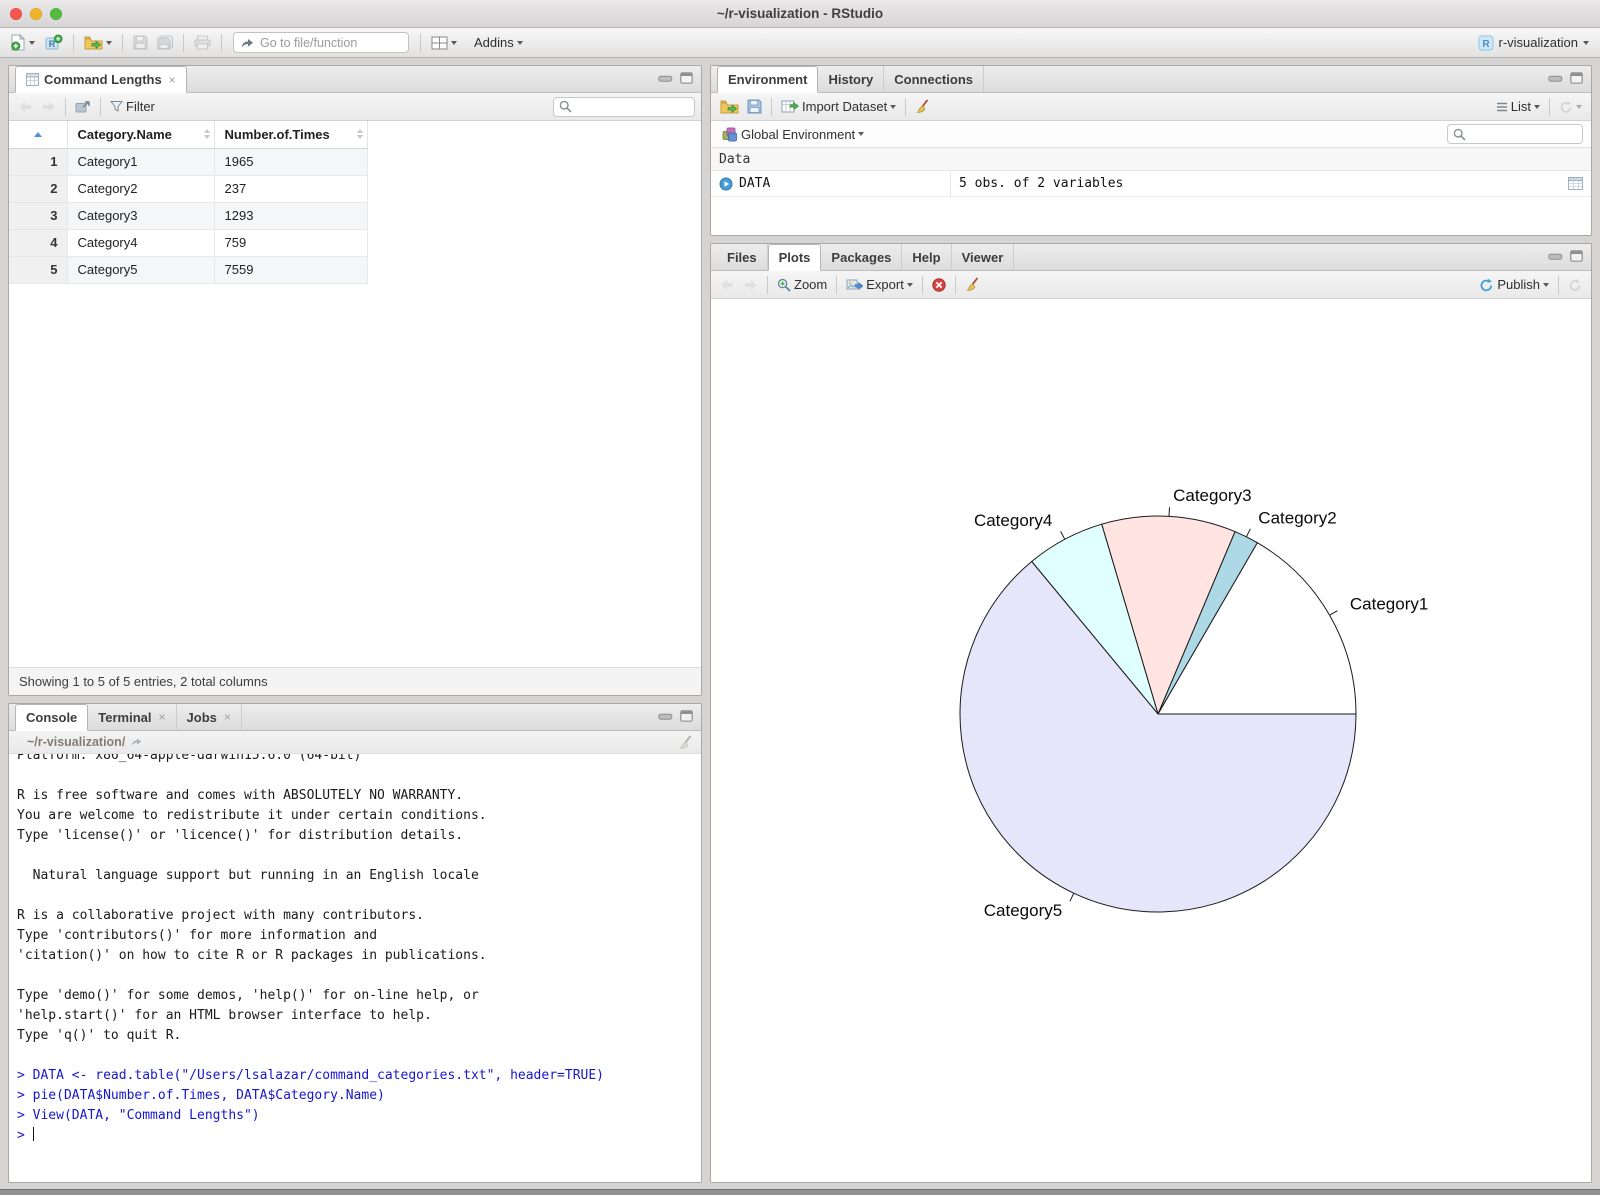 The image size is (1600, 1195). Describe the element at coordinates (1570, 107) in the screenshot. I see `refresh-environment-button` at that location.